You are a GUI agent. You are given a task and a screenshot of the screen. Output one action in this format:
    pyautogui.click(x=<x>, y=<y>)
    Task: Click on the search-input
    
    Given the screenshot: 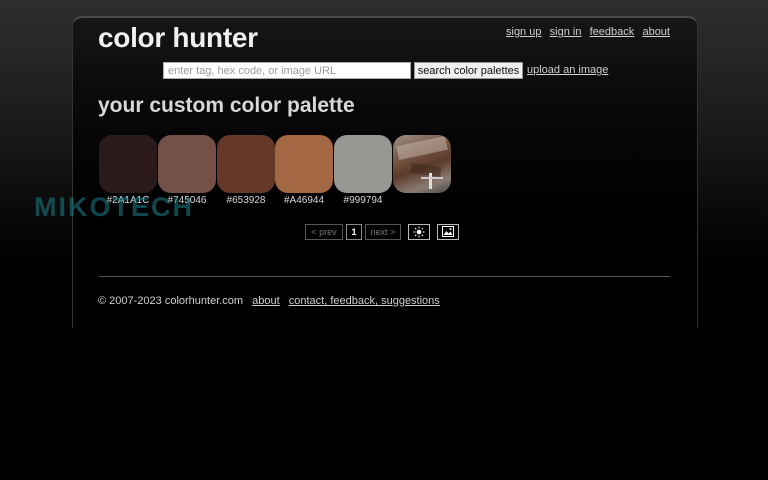 What is the action you would take?
    pyautogui.click(x=287, y=70)
    